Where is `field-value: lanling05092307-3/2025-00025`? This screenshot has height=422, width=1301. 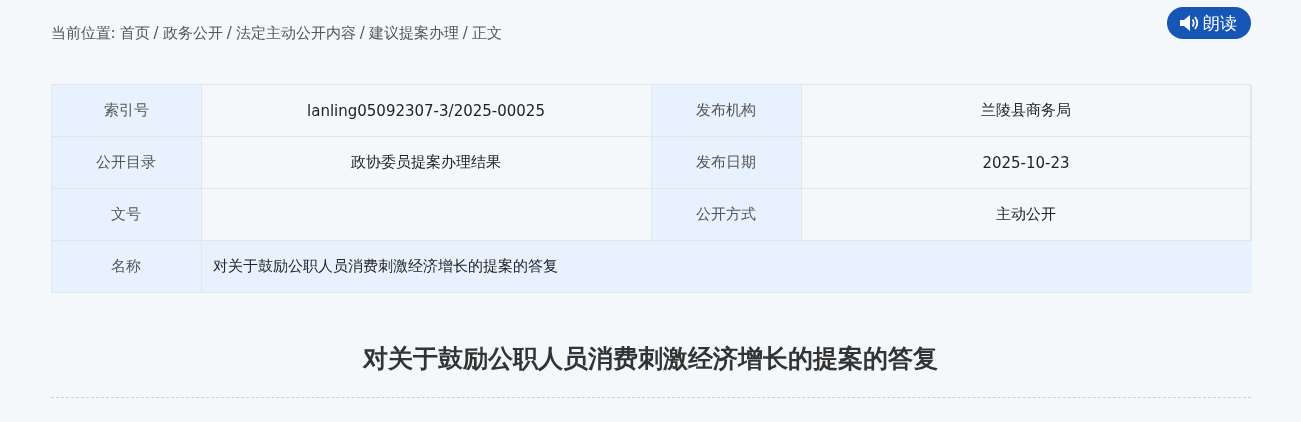 field-value: lanling05092307-3/2025-00025 is located at coordinates (426, 111).